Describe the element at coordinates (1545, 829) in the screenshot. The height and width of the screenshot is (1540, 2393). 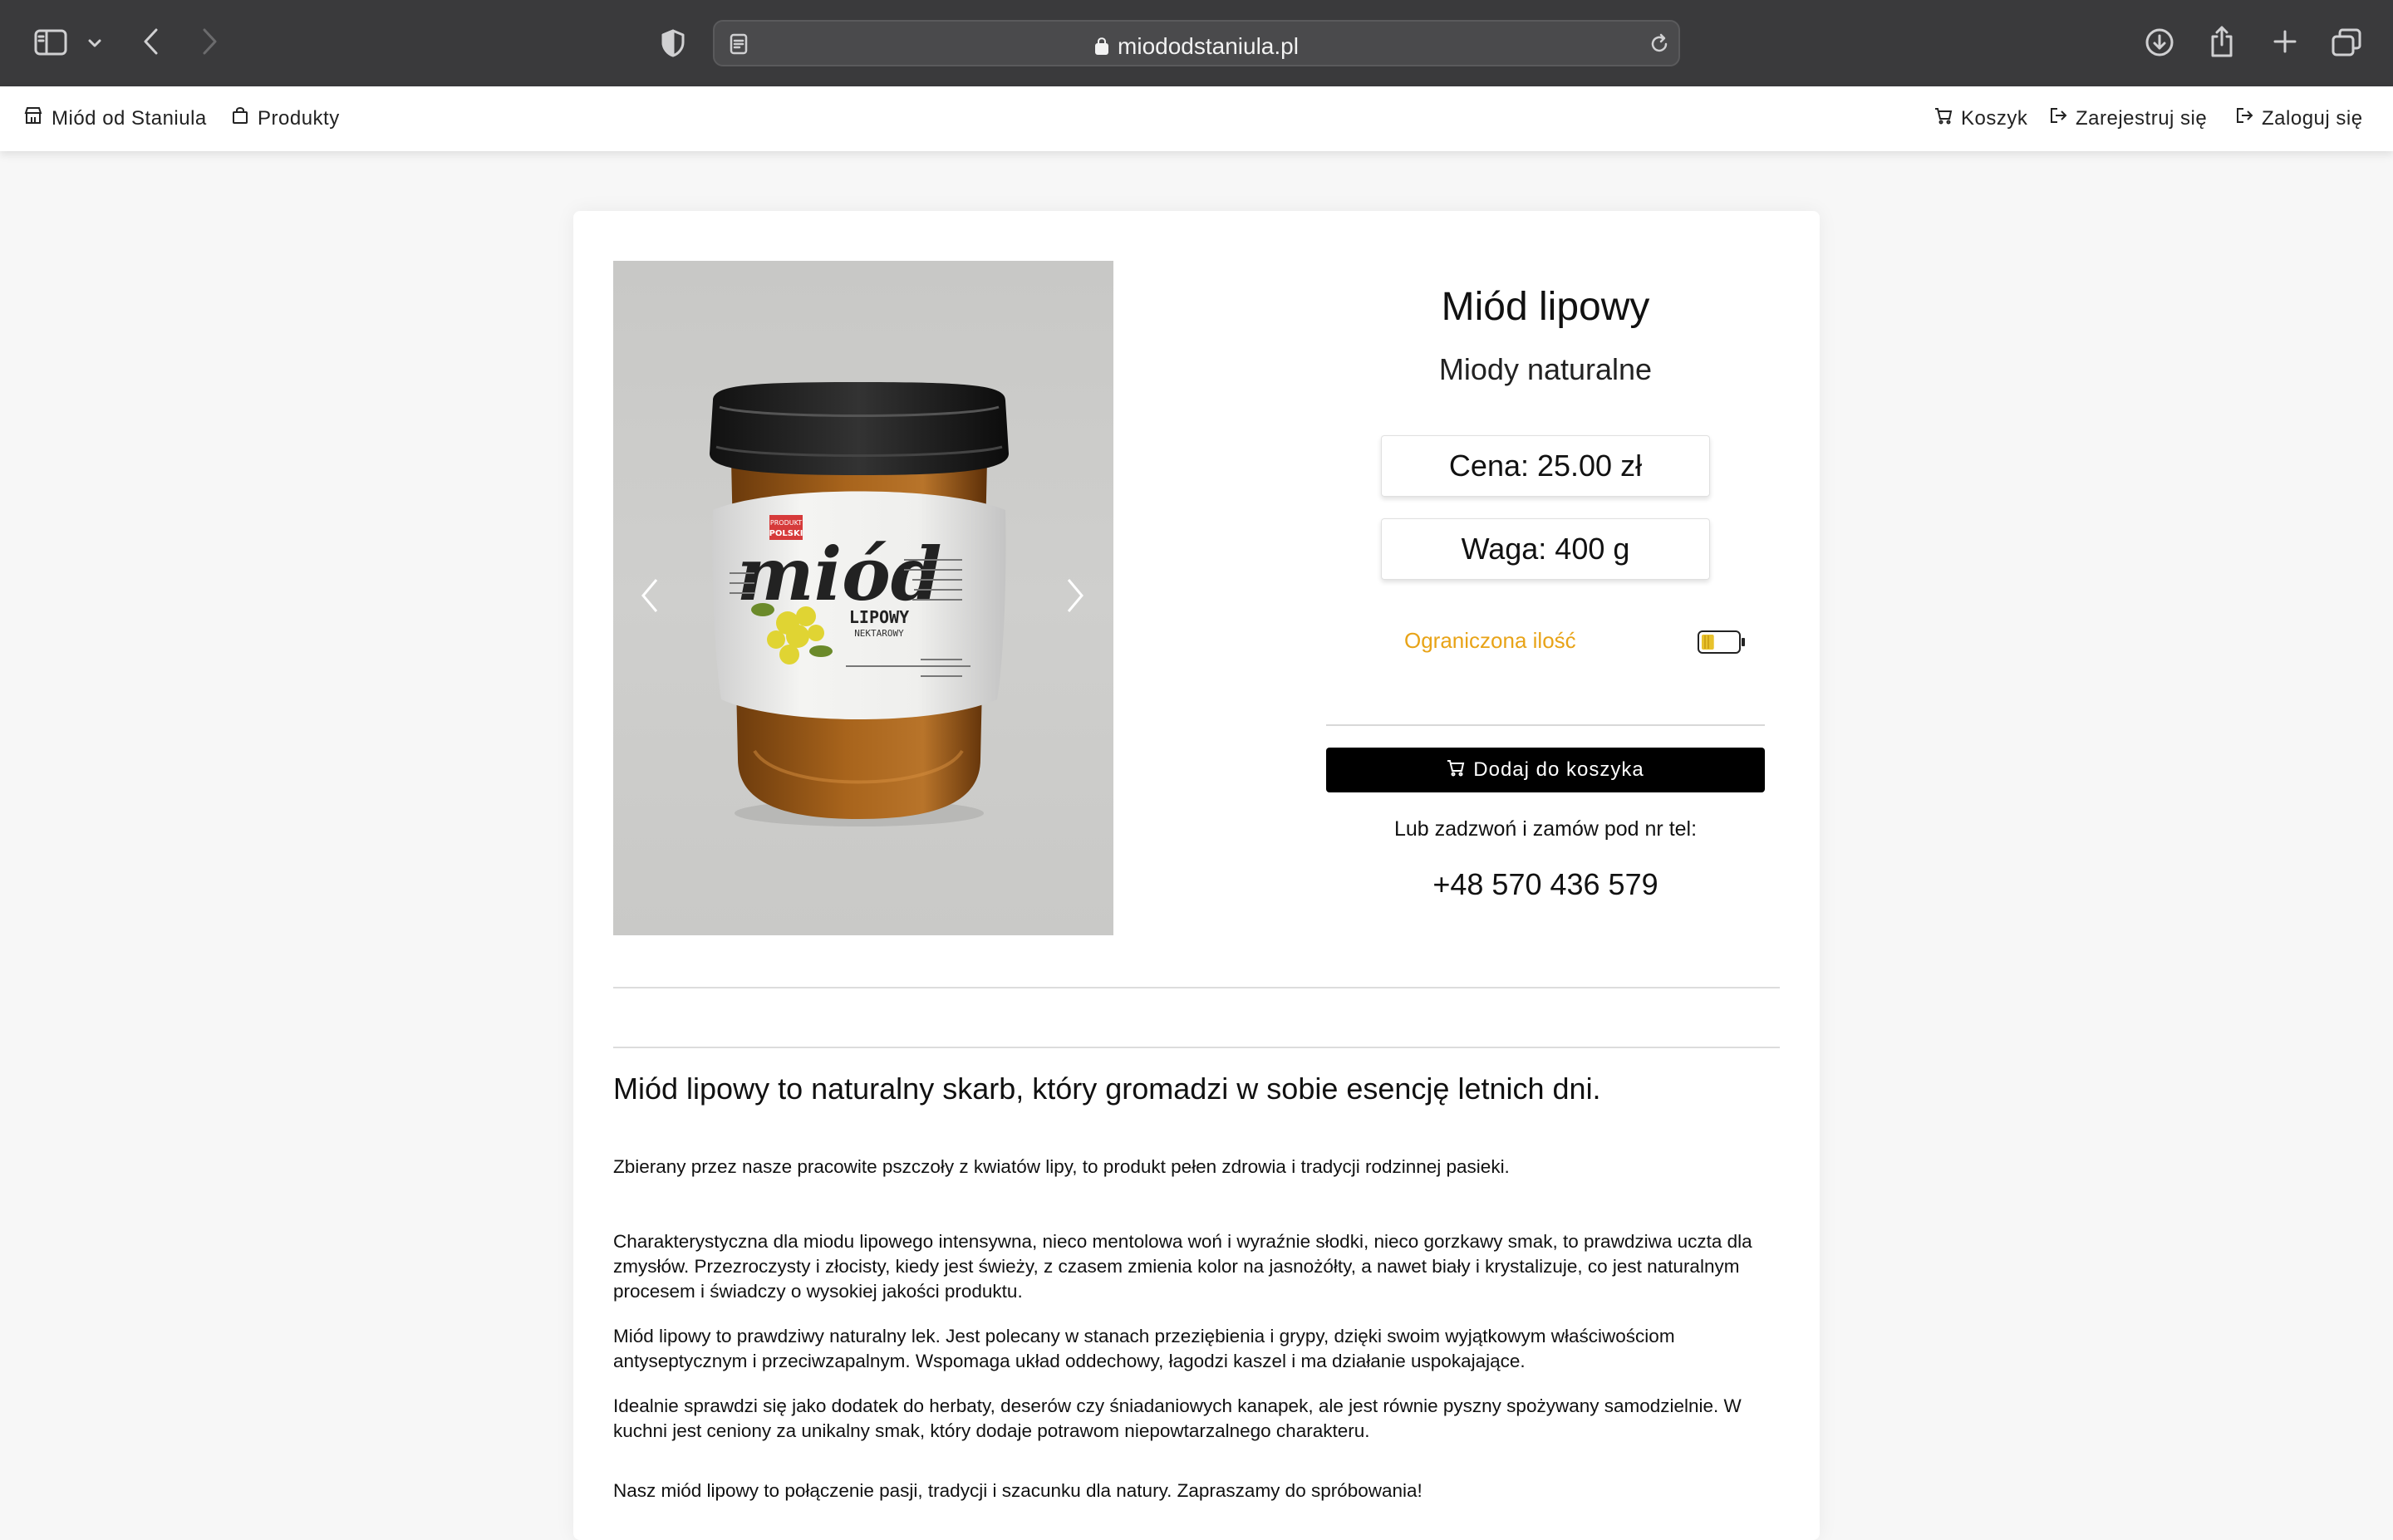
I see `call-to-order-text: Lub zadzwoń i zamów pod nr tel:` at that location.